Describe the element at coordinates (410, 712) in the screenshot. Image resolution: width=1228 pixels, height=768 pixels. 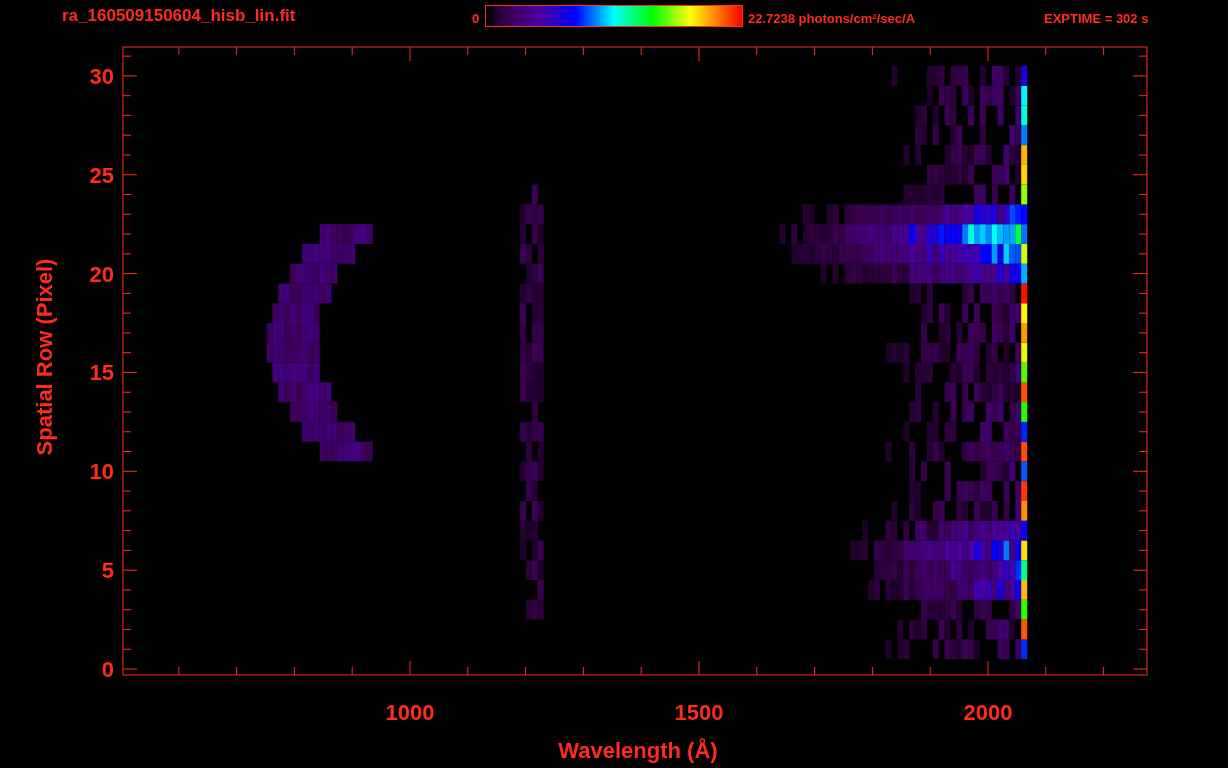
I see `x-tick-label: 1000` at that location.